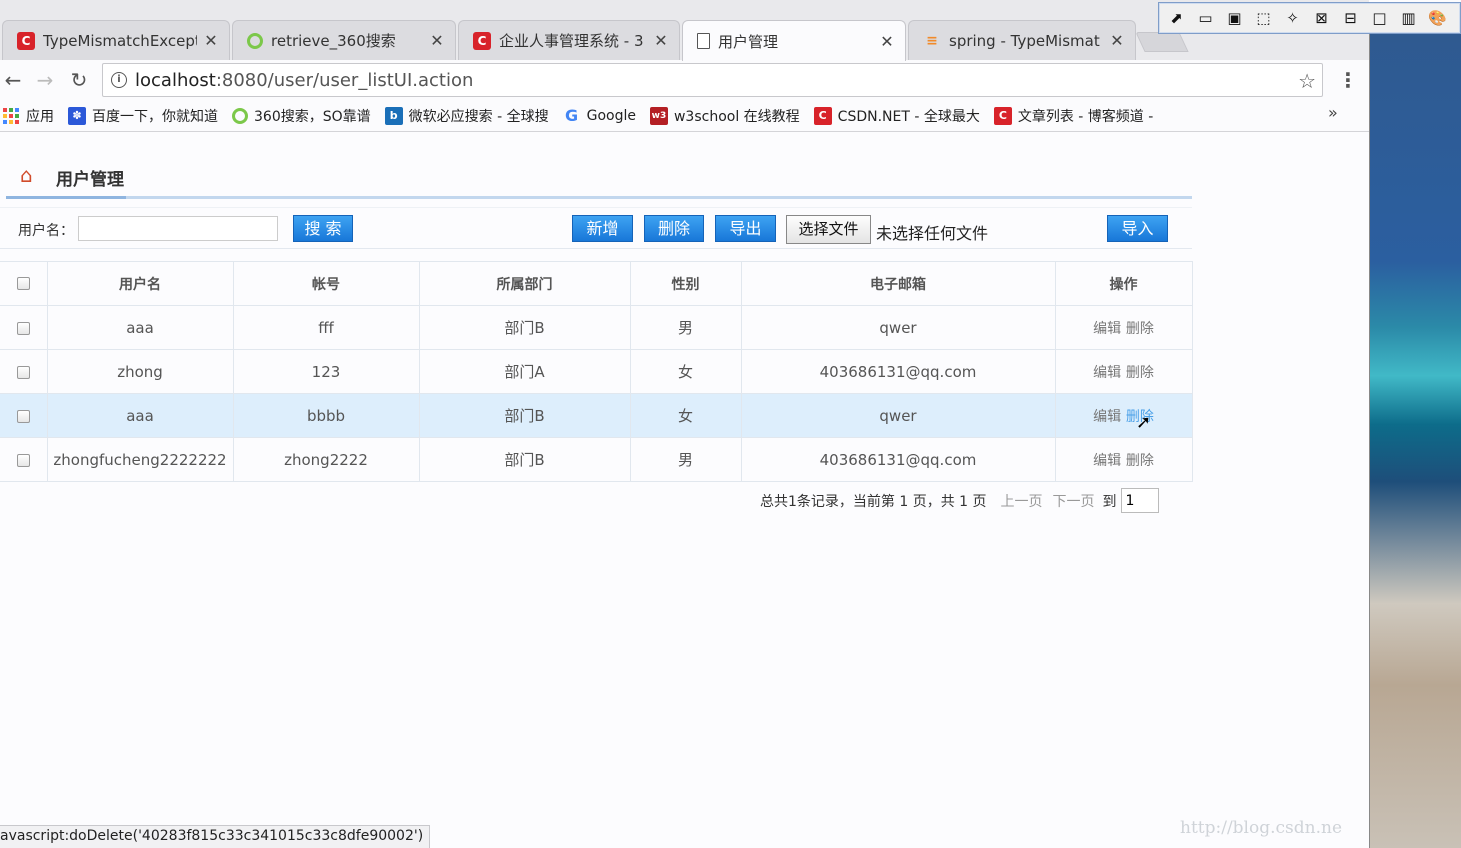 The width and height of the screenshot is (1461, 848). I want to click on cell-gender: 女, so click(685, 415).